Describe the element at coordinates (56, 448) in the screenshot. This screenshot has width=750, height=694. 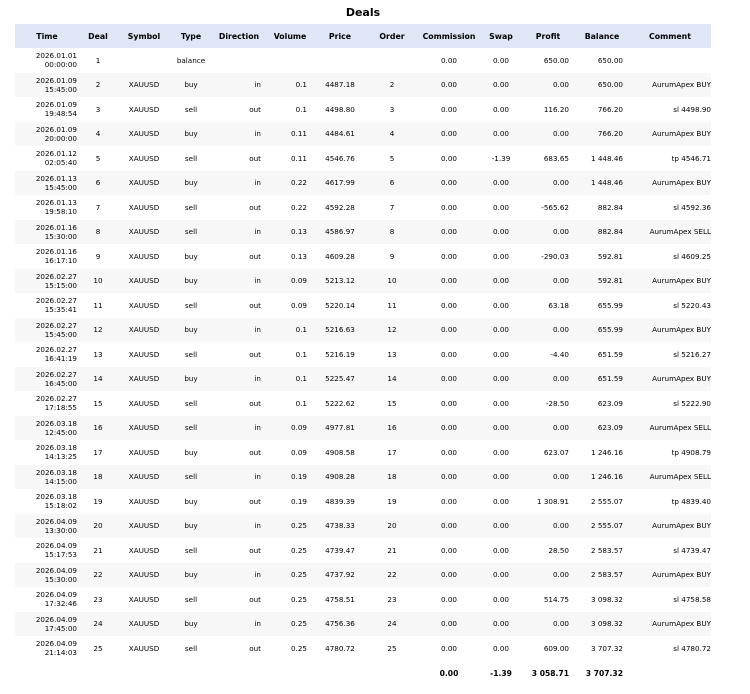
I see `cell-date: 2026.03.18` at that location.